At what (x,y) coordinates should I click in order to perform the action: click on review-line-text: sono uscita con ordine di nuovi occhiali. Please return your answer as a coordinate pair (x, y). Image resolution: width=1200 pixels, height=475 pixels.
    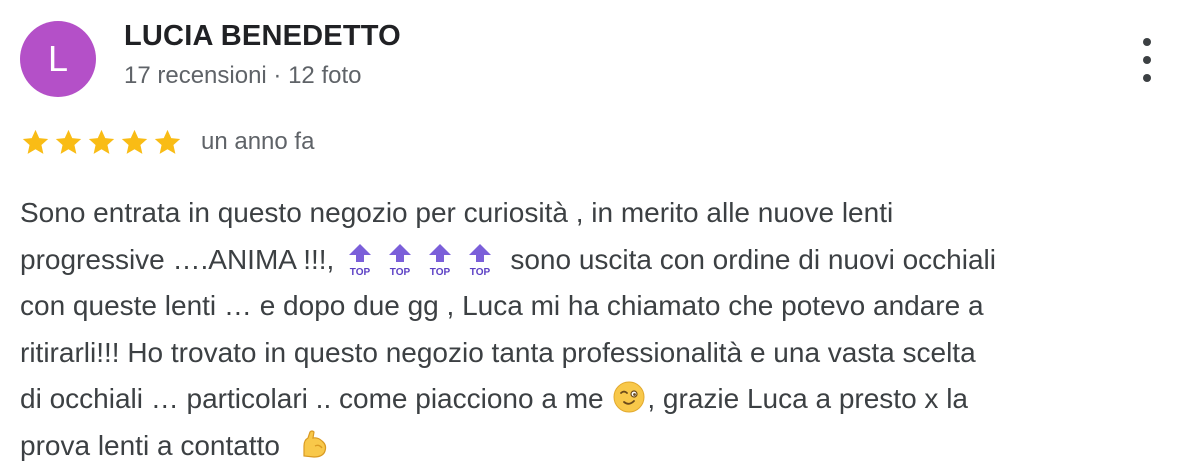
    Looking at the image, I should click on (753, 259).